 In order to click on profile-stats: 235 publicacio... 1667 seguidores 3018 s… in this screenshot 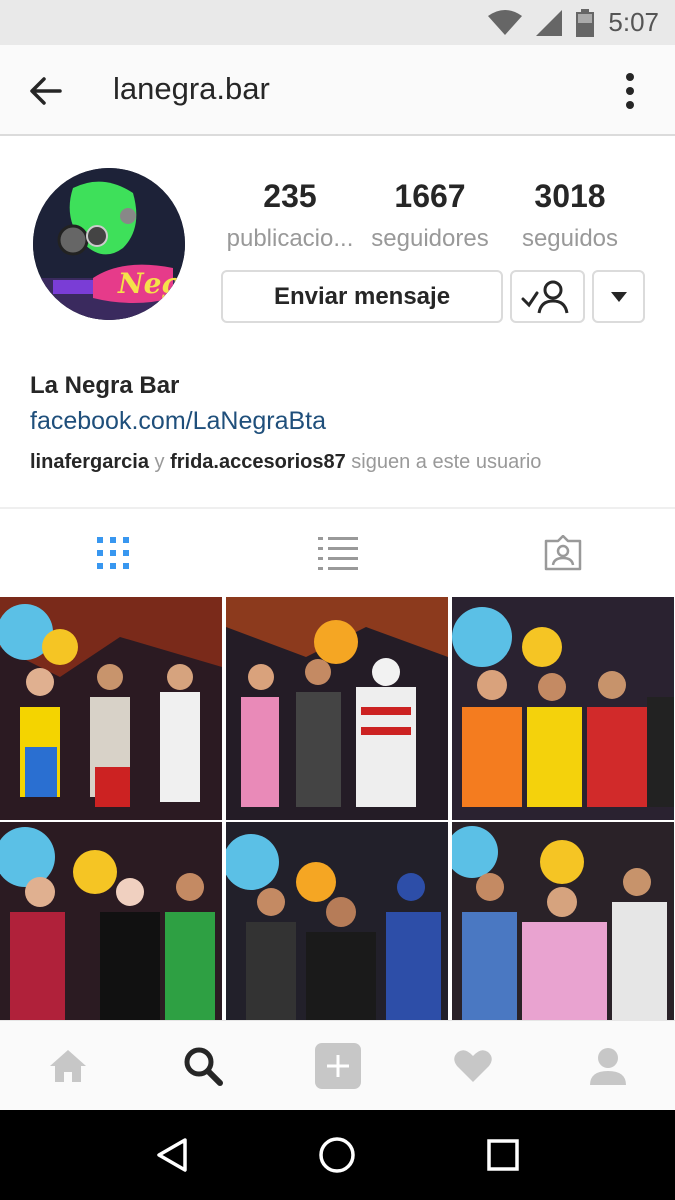, I will do `click(430, 215)`.